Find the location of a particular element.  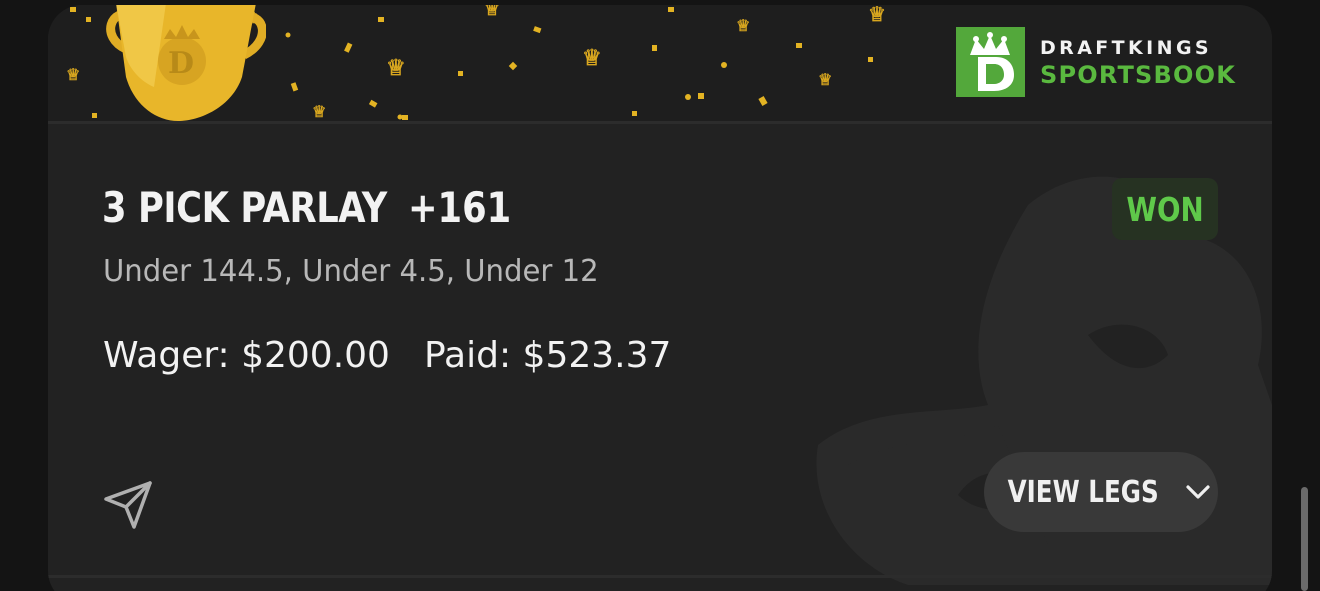

wager-payout-row: Wager: $200.00 Paid: $523.37 is located at coordinates (387, 355).